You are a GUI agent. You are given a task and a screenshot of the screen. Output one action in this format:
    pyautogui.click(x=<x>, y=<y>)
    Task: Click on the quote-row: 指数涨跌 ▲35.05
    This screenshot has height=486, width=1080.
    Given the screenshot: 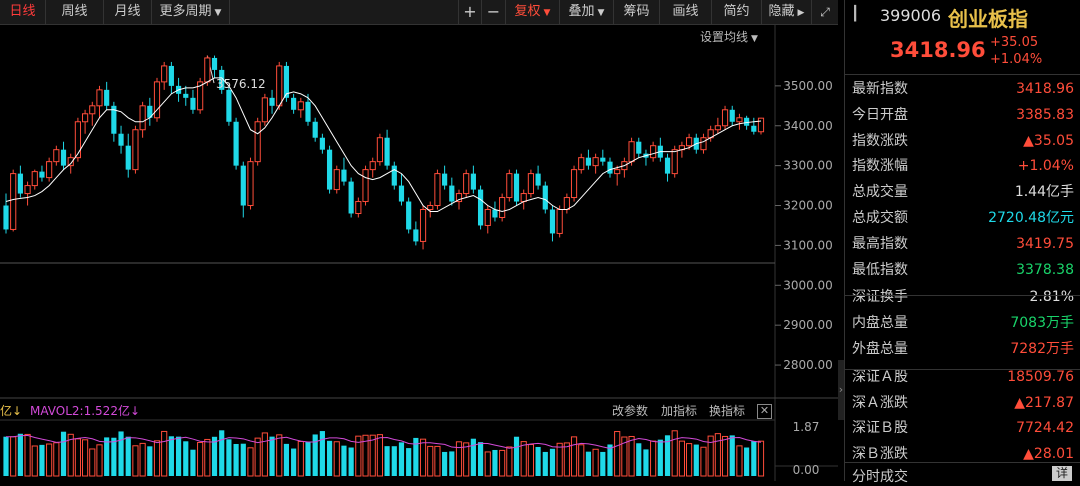 What is the action you would take?
    pyautogui.click(x=963, y=141)
    